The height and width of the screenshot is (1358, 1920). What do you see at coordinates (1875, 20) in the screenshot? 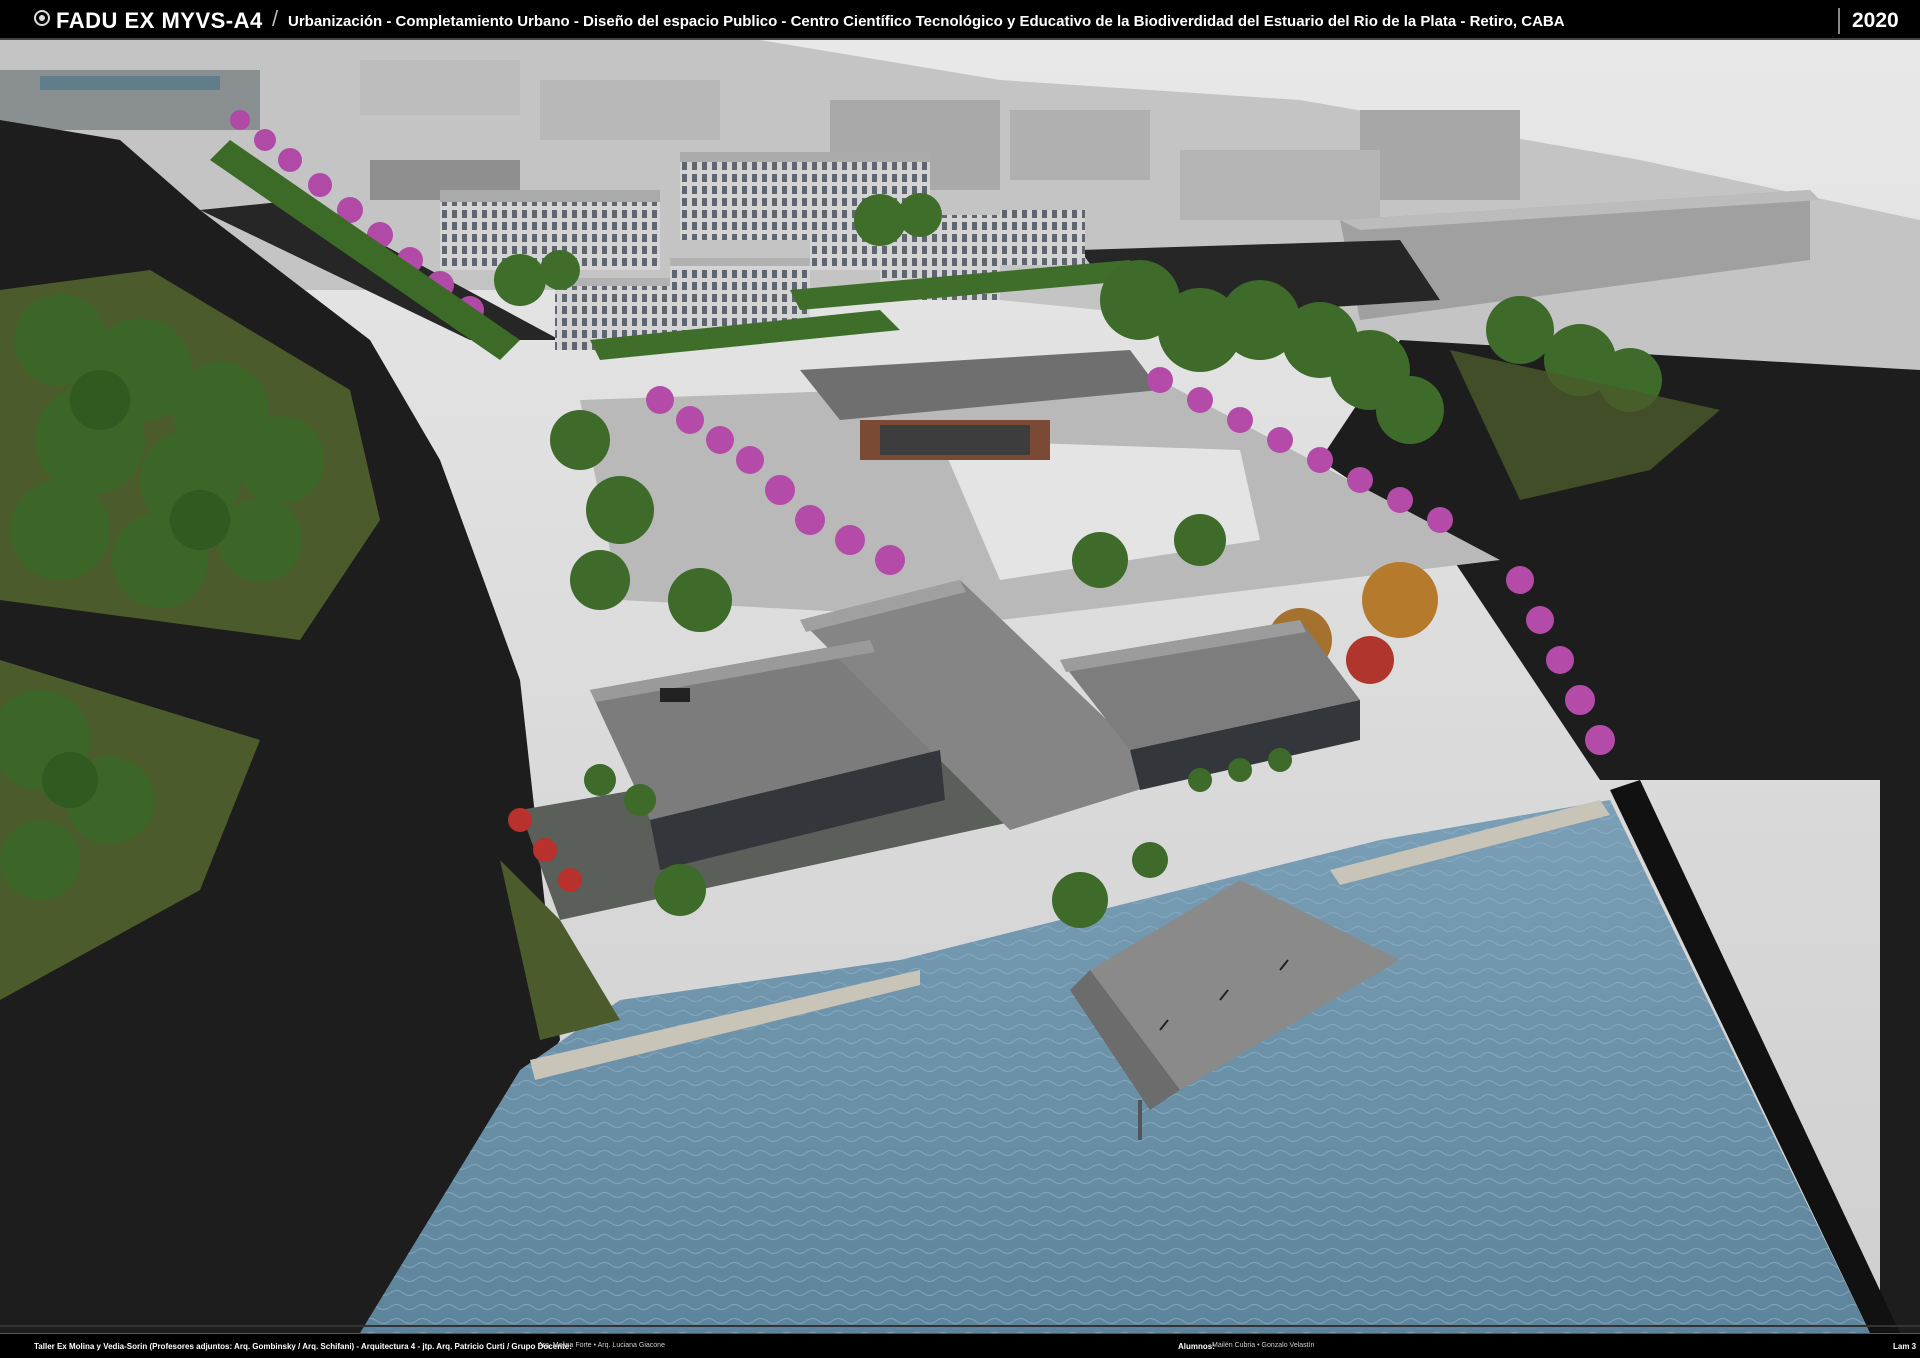
I see `year-label: 2020` at bounding box center [1875, 20].